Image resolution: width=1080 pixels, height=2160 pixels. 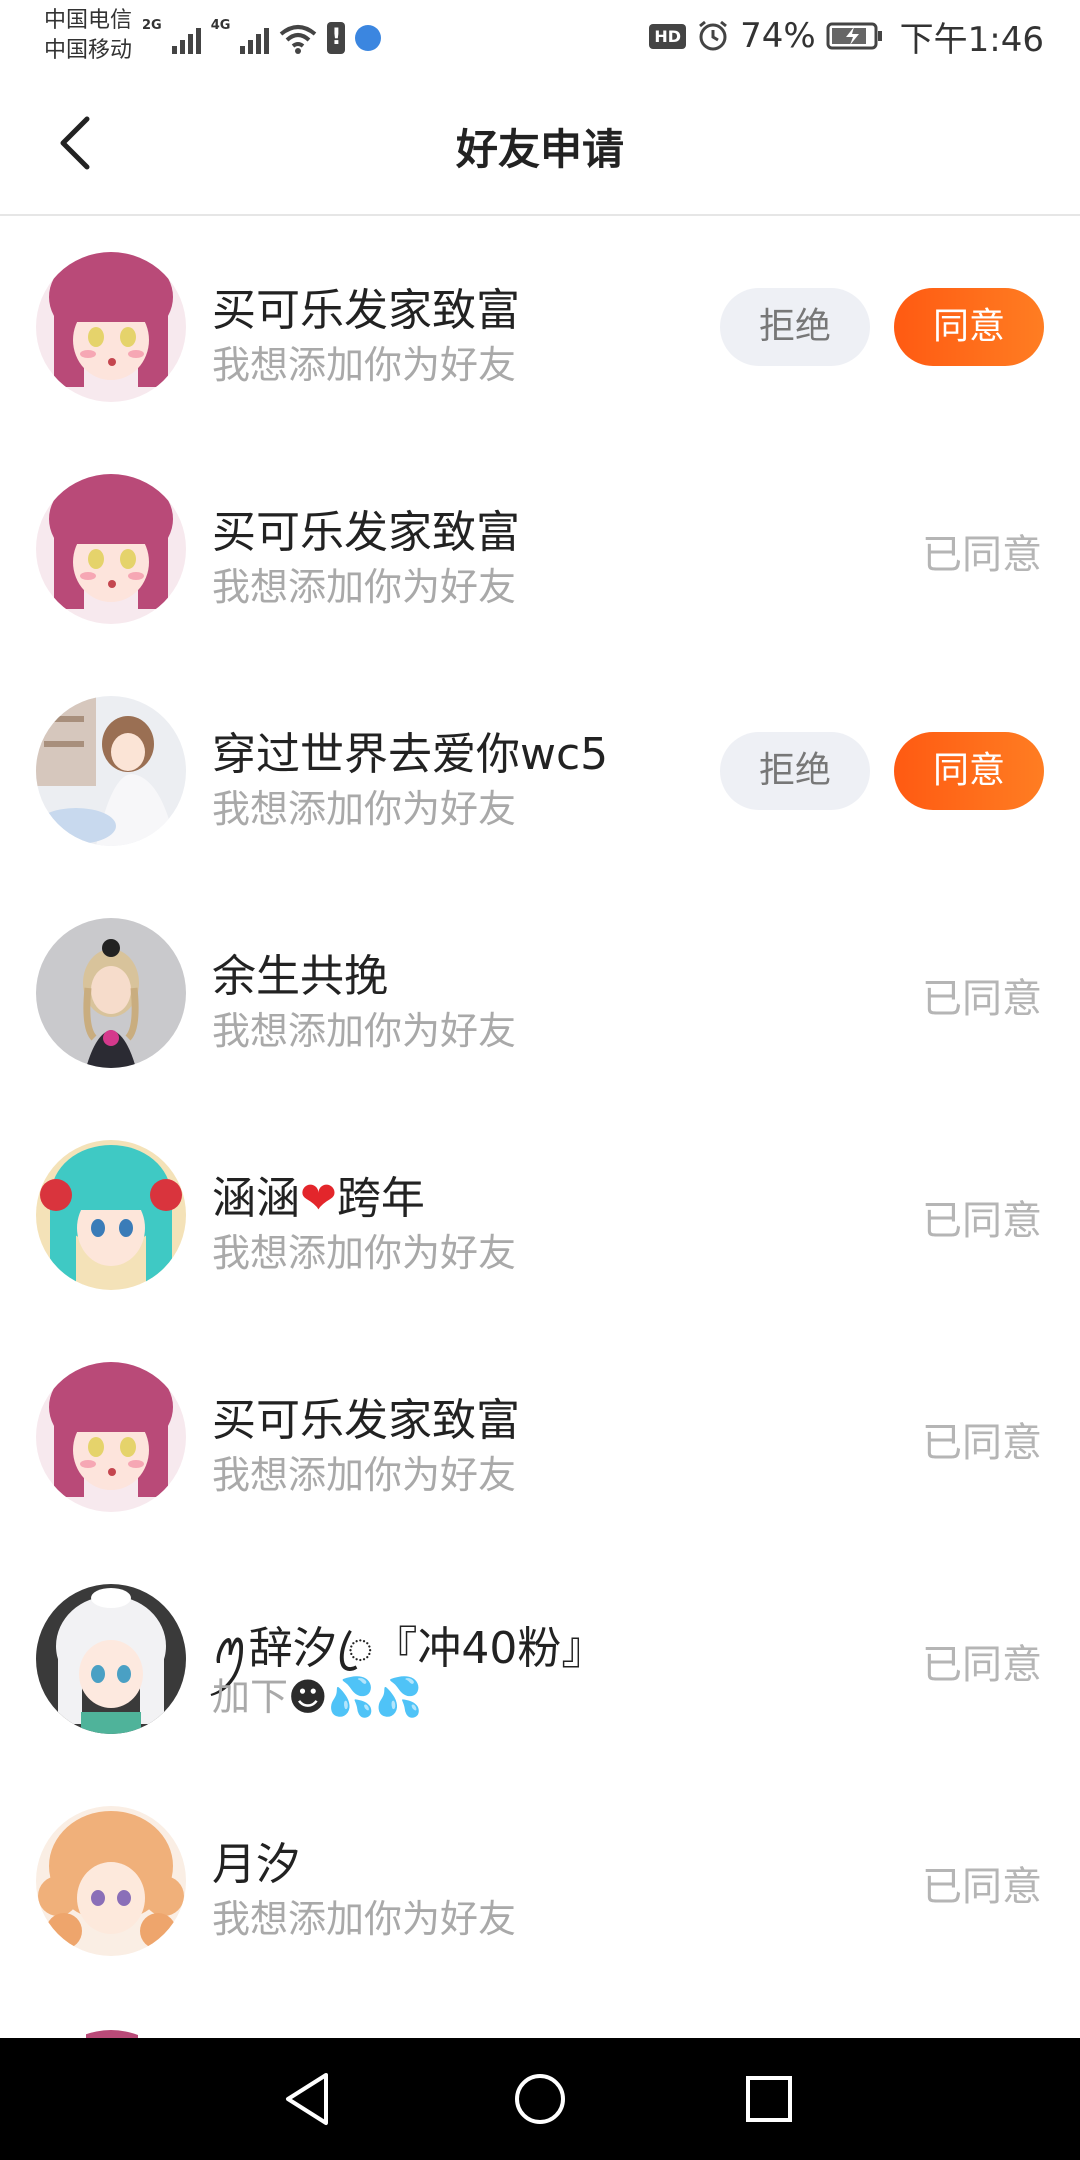 I want to click on status-icons-left: 2G 4G !, so click(x=262, y=34).